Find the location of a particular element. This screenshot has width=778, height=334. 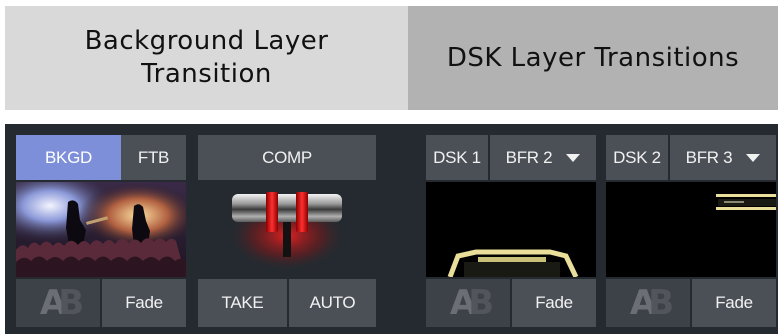

dsk1-preview is located at coordinates (511, 229).